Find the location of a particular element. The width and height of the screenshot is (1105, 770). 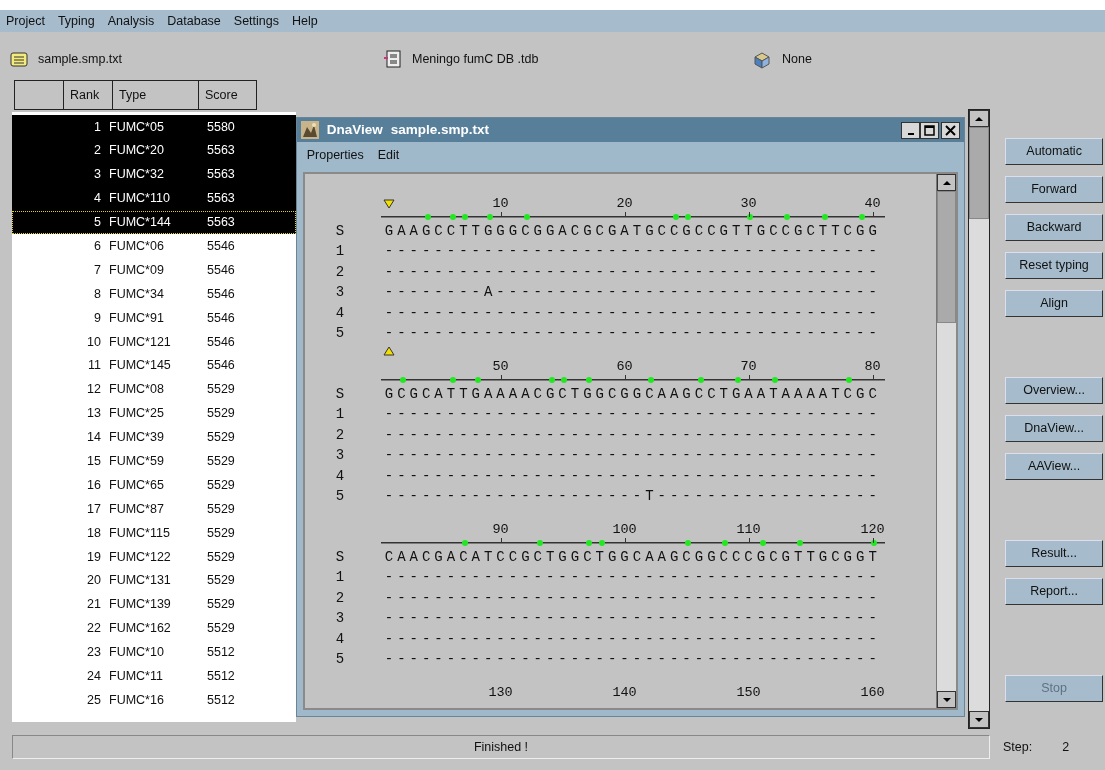

maximize-icon is located at coordinates (930, 130).